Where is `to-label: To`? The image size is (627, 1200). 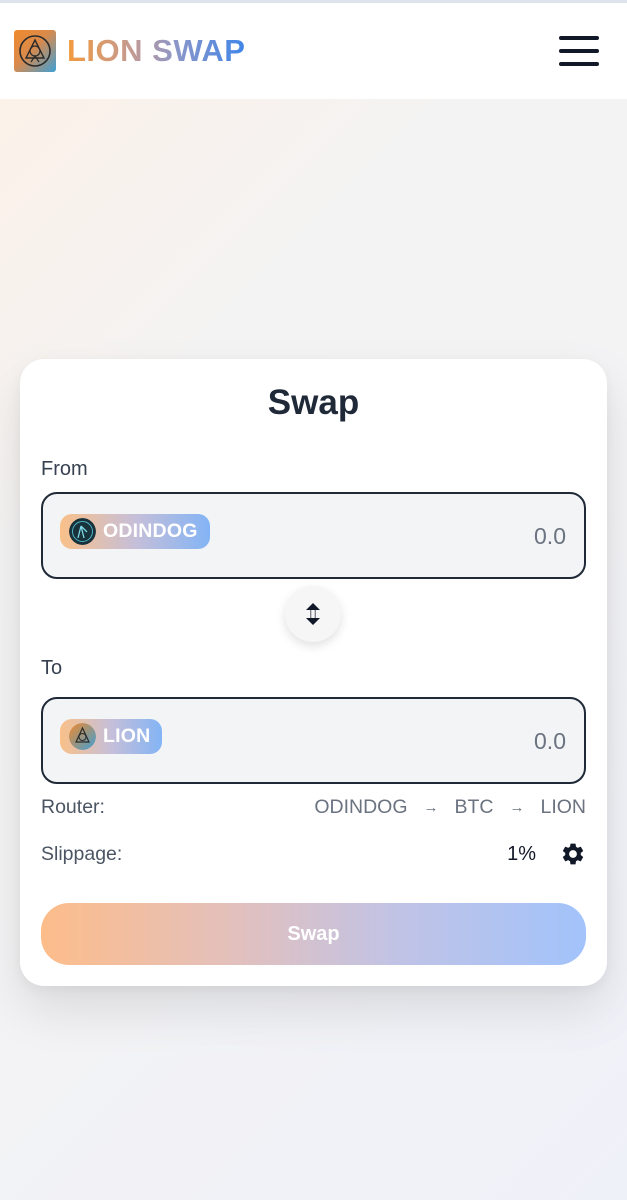 to-label: To is located at coordinates (52, 668).